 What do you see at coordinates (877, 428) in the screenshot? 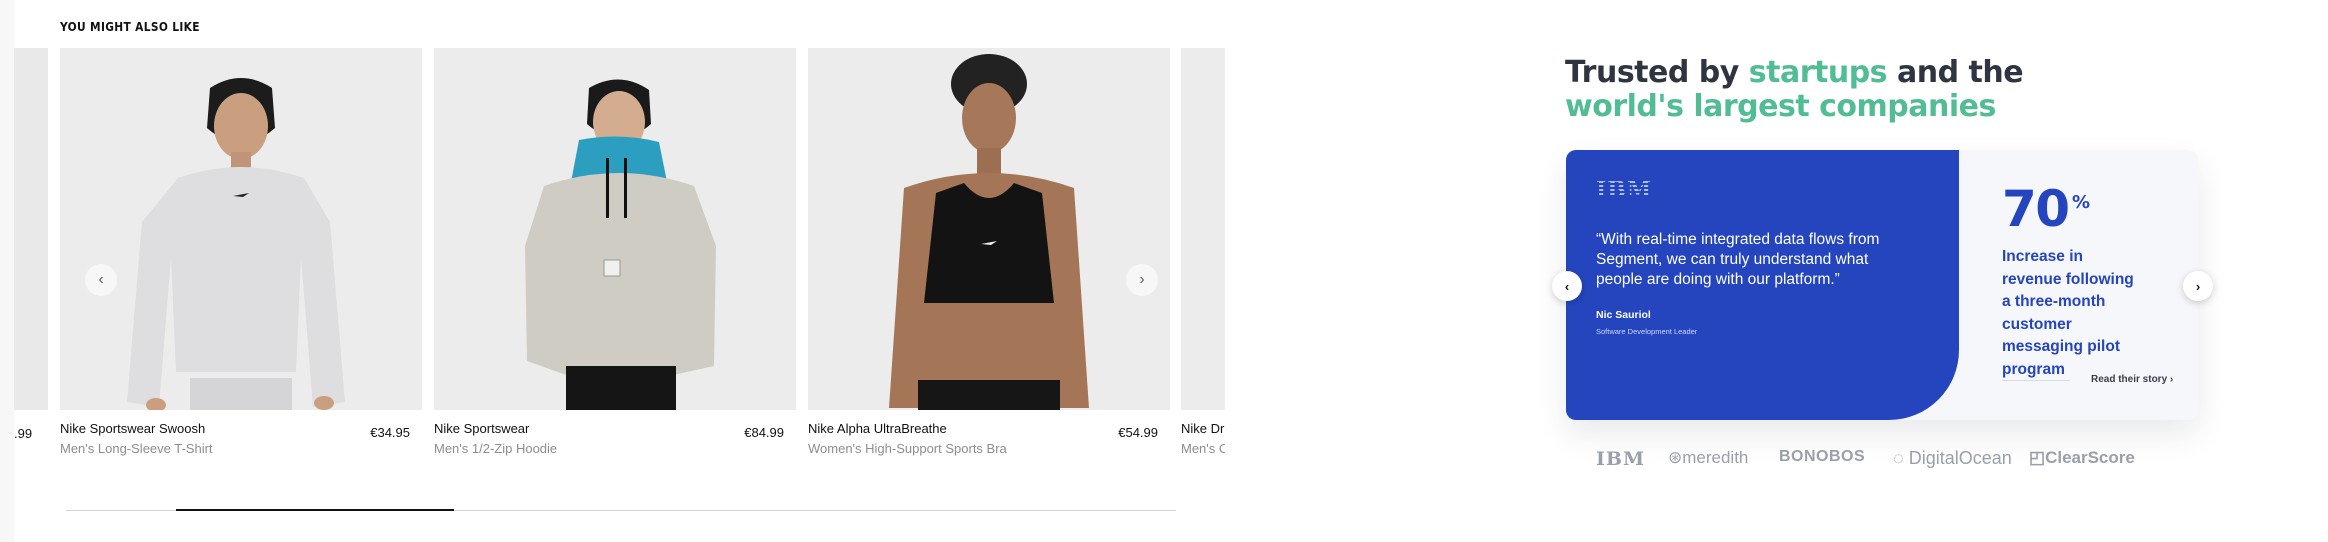
I see `product-name: Nike Alpha UltraBreathe` at bounding box center [877, 428].